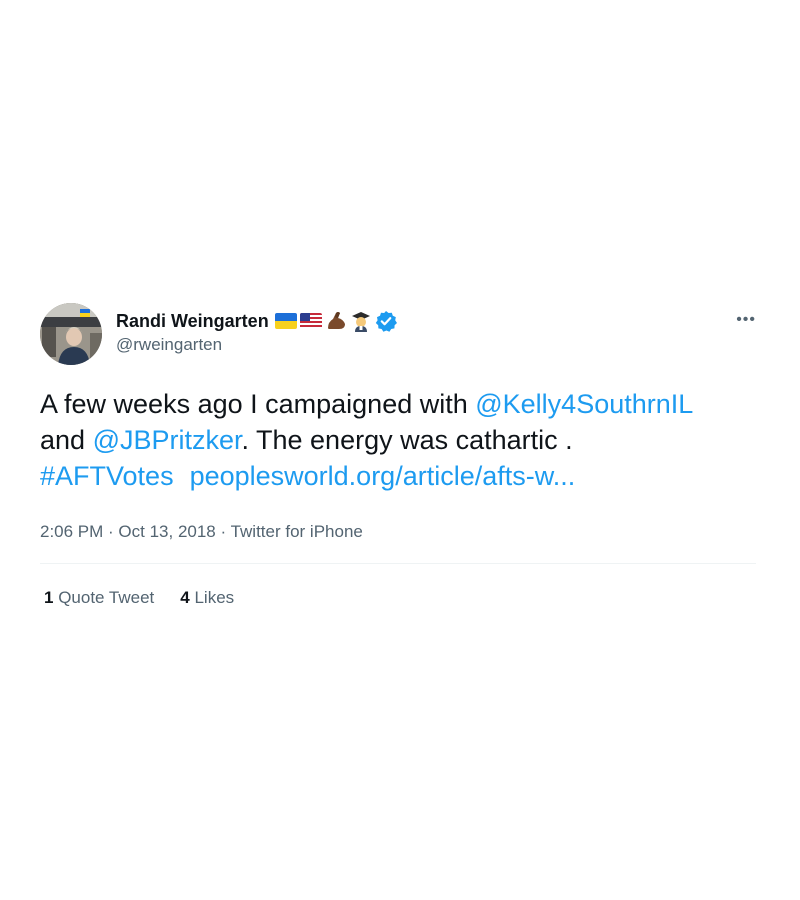 The height and width of the screenshot is (900, 800). I want to click on hashtag-link: #AFTVotes, so click(107, 476).